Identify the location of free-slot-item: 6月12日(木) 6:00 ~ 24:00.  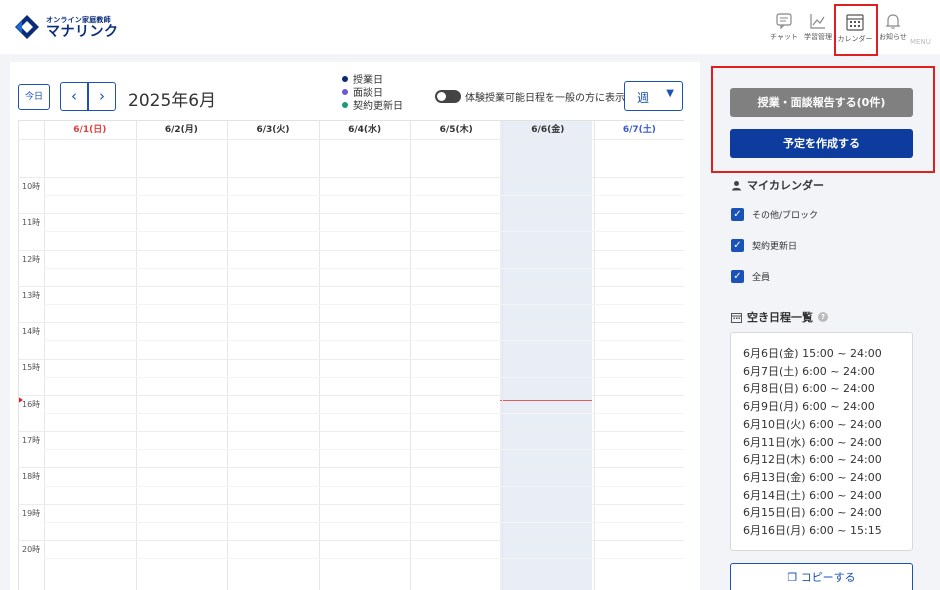
(812, 460).